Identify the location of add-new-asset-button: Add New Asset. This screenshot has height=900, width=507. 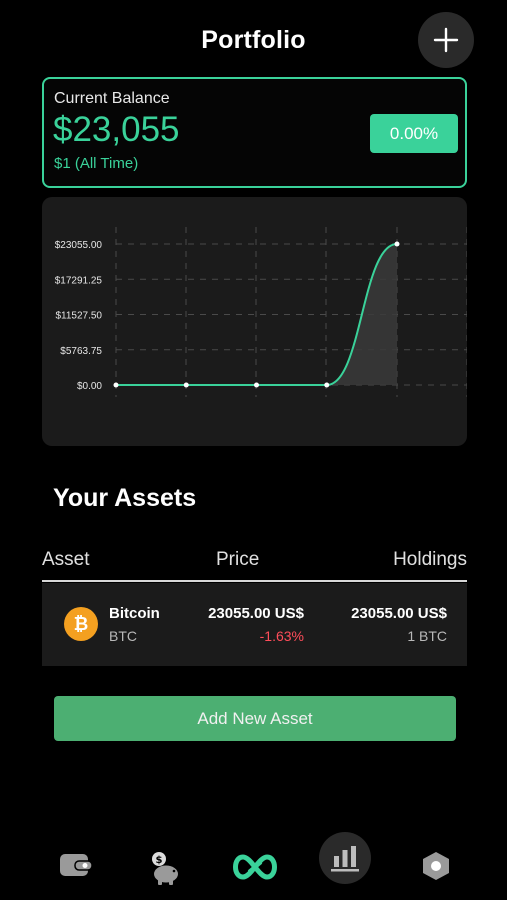
(255, 718).